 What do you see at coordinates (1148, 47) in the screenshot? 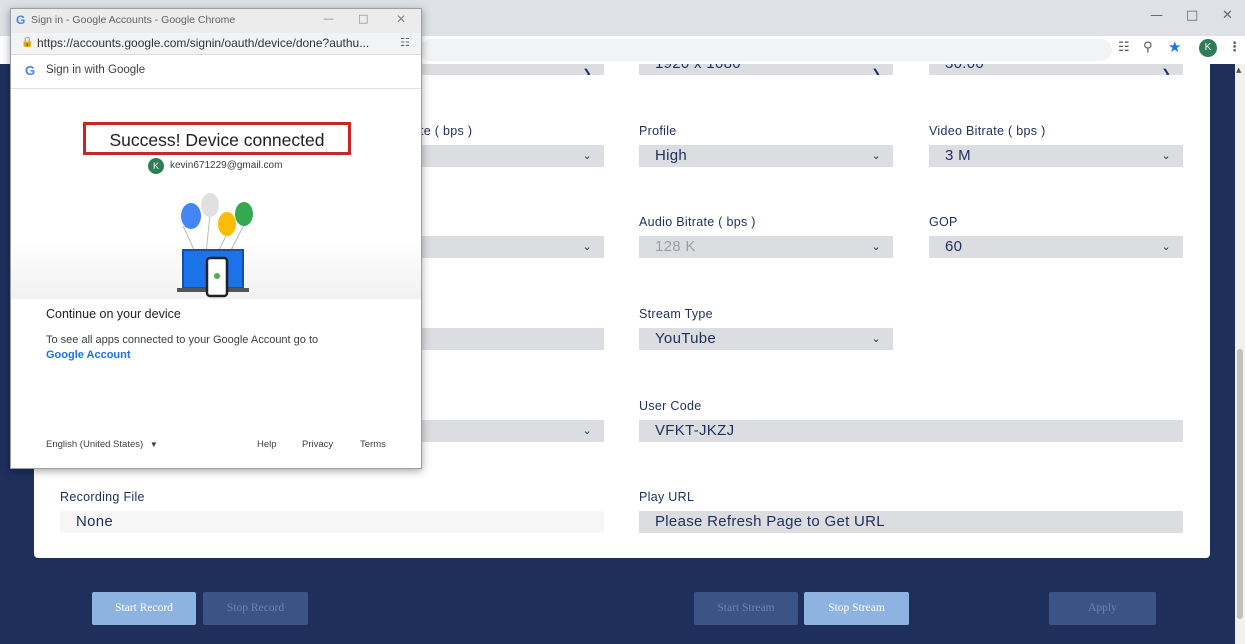
I see `zoom-icon: ⚲` at bounding box center [1148, 47].